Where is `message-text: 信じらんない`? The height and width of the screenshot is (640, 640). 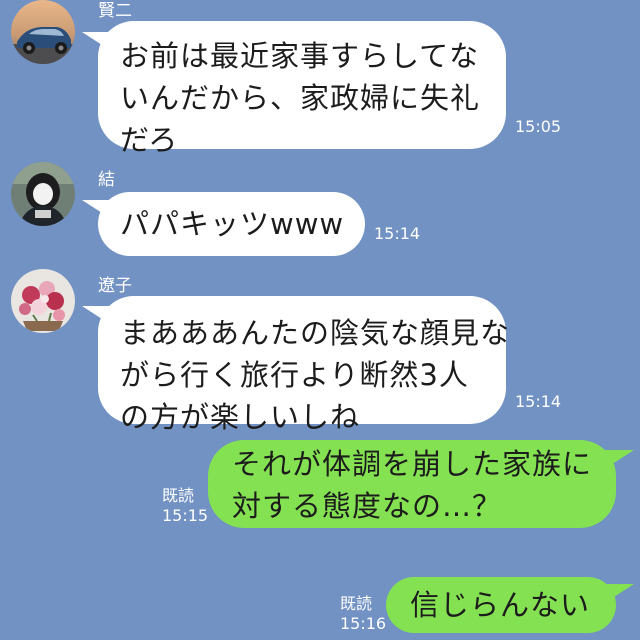 message-text: 信じらんない is located at coordinates (500, 605).